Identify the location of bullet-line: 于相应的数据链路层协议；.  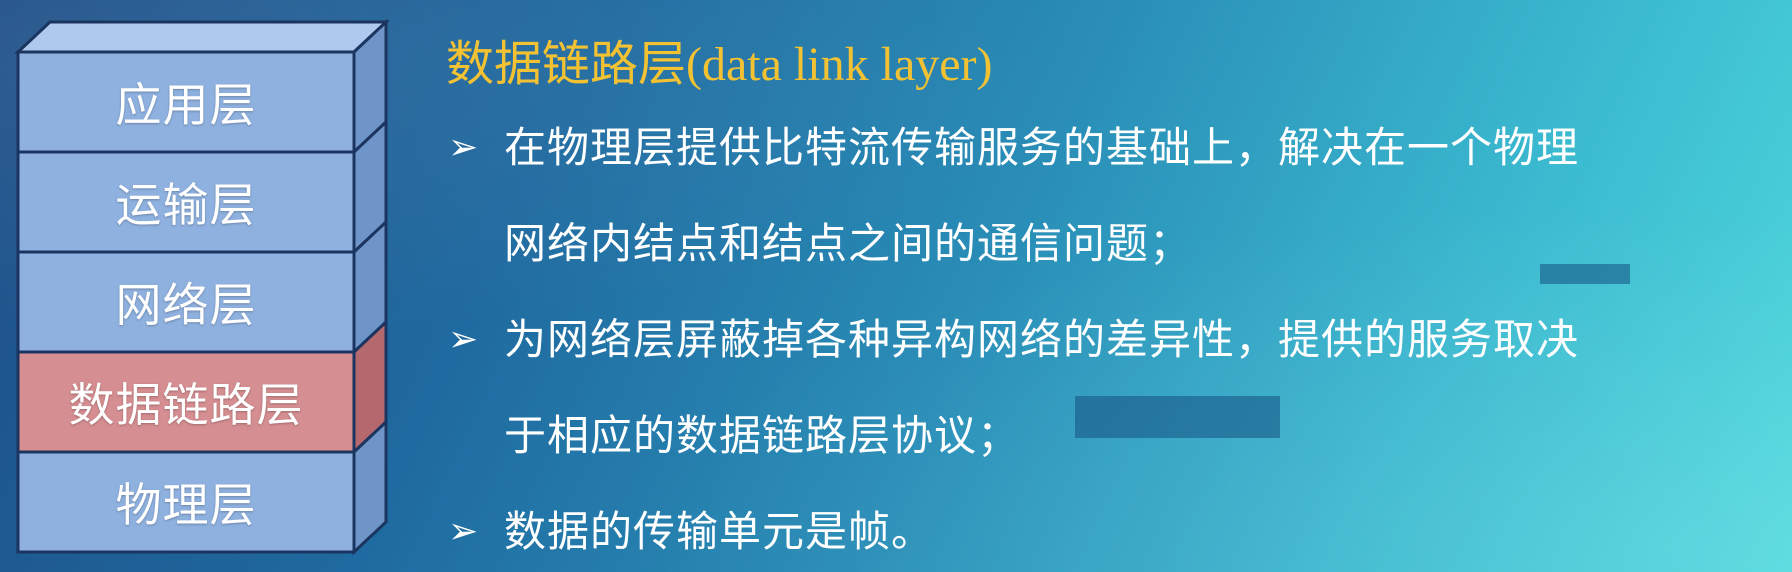
(762, 435).